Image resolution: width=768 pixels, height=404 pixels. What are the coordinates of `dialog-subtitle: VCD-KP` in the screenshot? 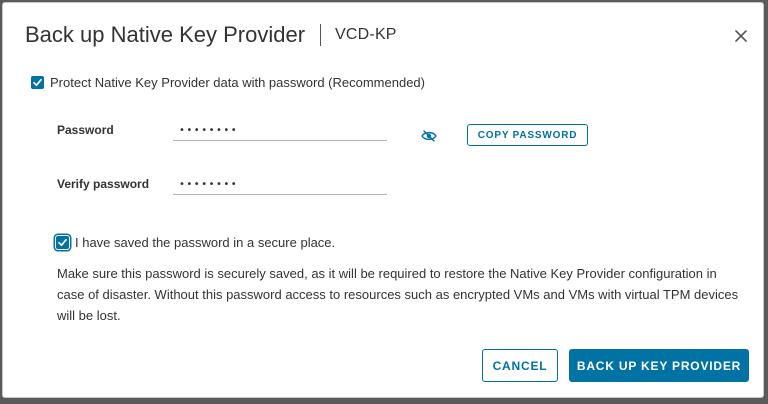 It's located at (366, 34).